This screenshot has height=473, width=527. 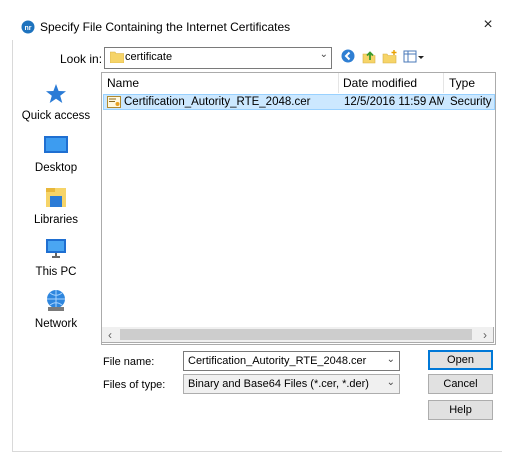 What do you see at coordinates (114, 102) in the screenshot?
I see `certificate-file-icon` at bounding box center [114, 102].